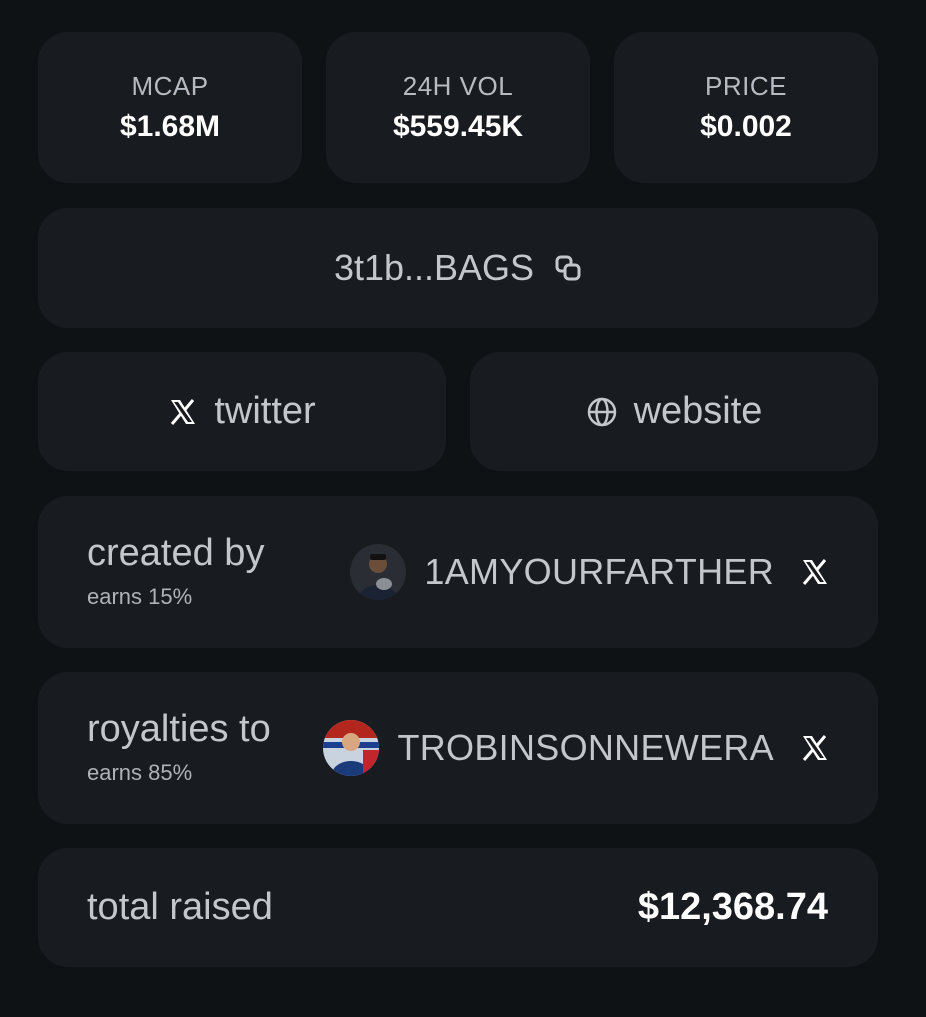  I want to click on creator-avatar, so click(378, 572).